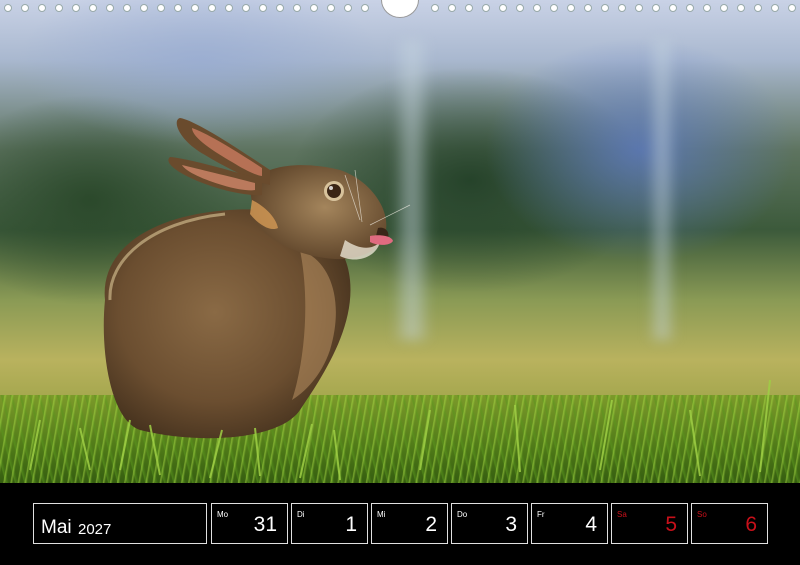 This screenshot has height=565, width=800. What do you see at coordinates (622, 514) in the screenshot?
I see `weekday-abbr: Sa` at bounding box center [622, 514].